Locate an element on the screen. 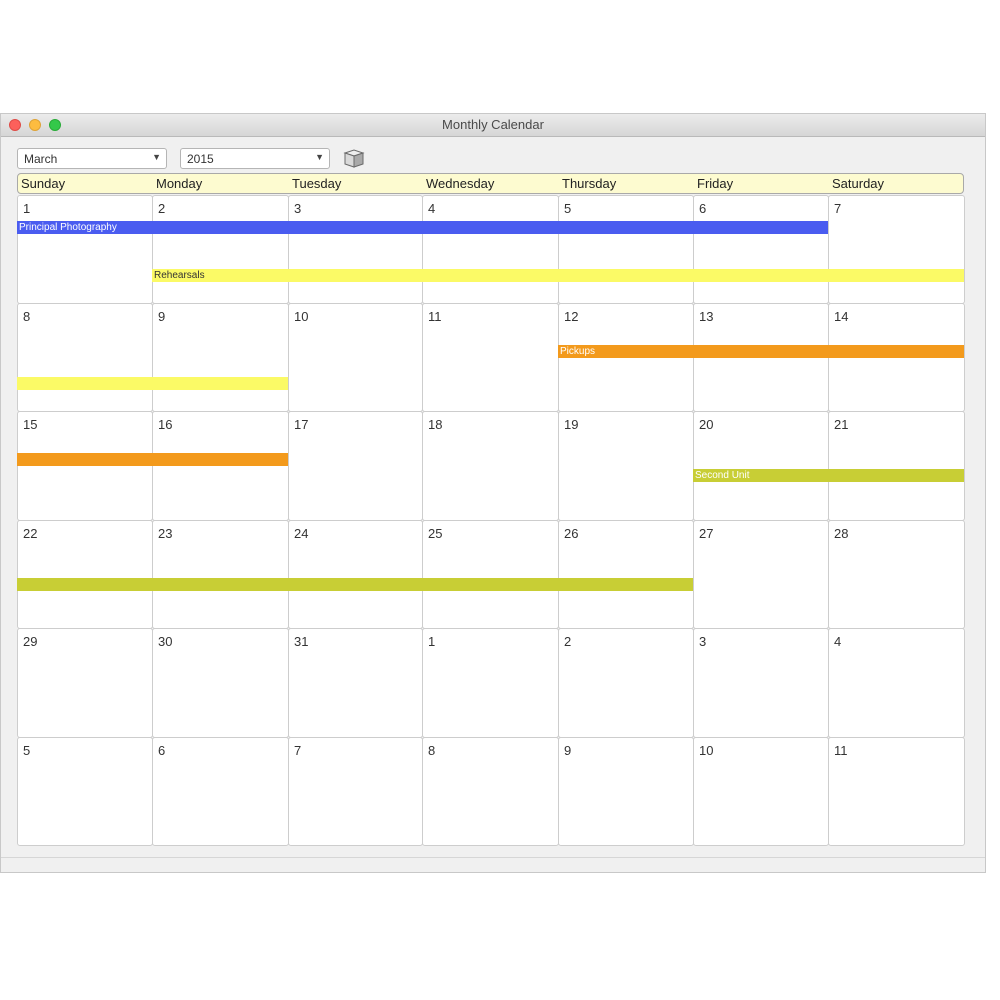  day-number: 23 is located at coordinates (165, 533).